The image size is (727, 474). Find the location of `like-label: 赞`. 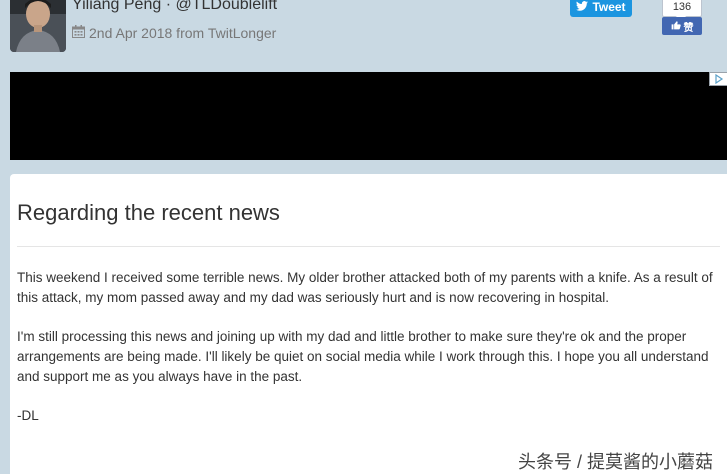

like-label: 赞 is located at coordinates (688, 28).